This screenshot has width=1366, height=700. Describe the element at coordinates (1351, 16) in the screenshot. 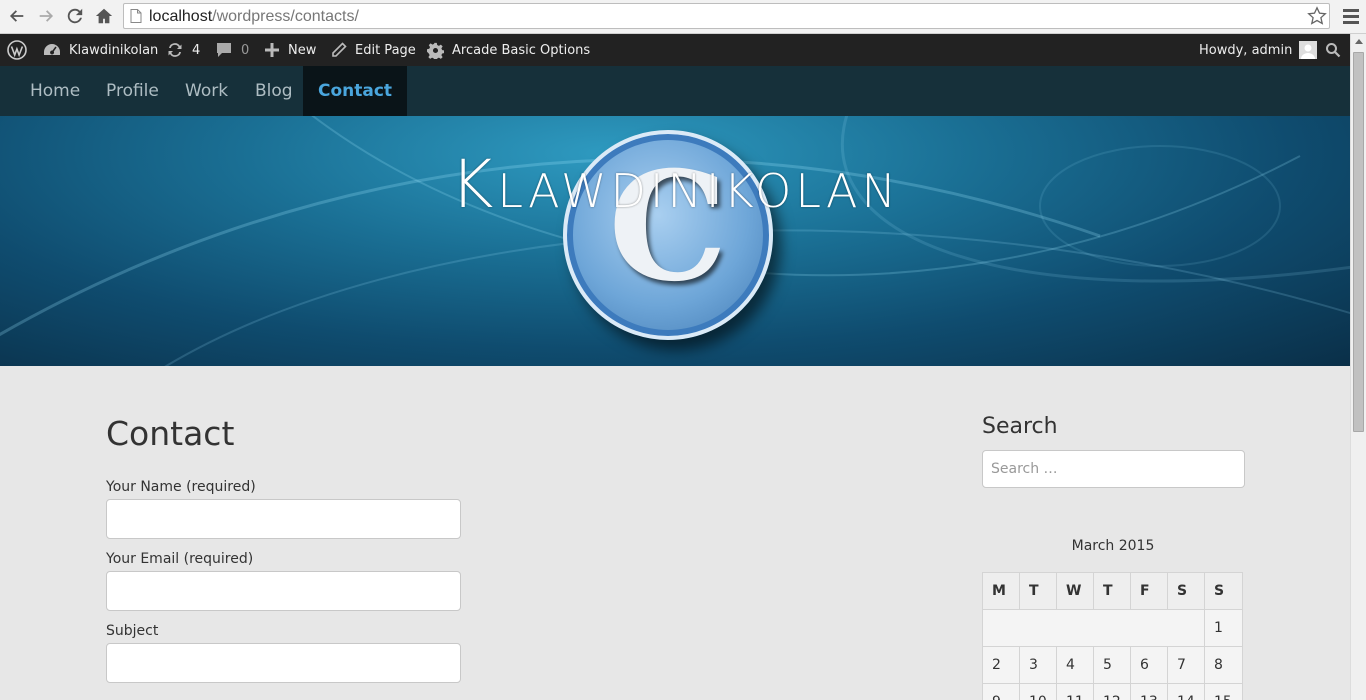

I see `browser-menu-icon` at that location.